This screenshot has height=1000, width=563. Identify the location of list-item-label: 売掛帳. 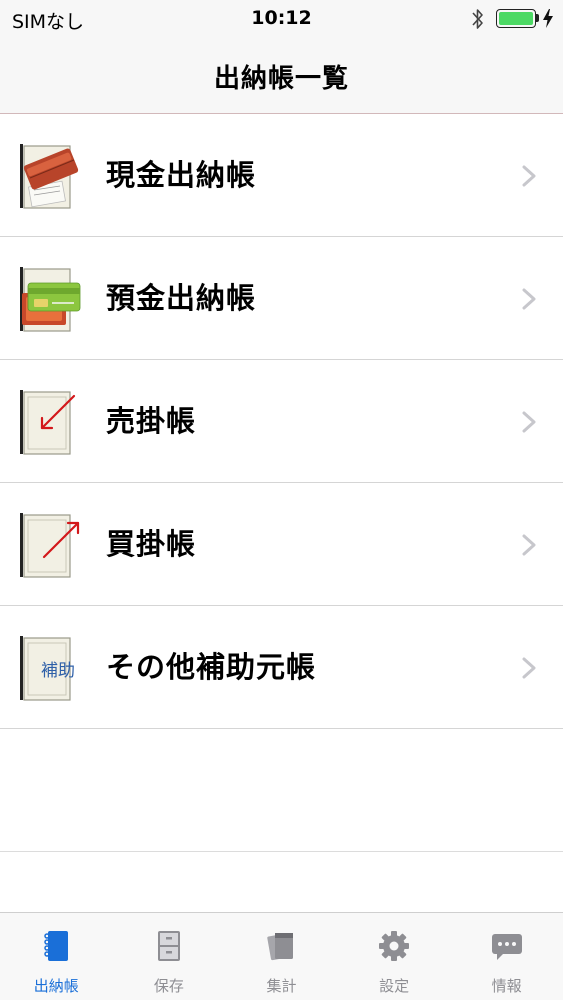
(151, 421).